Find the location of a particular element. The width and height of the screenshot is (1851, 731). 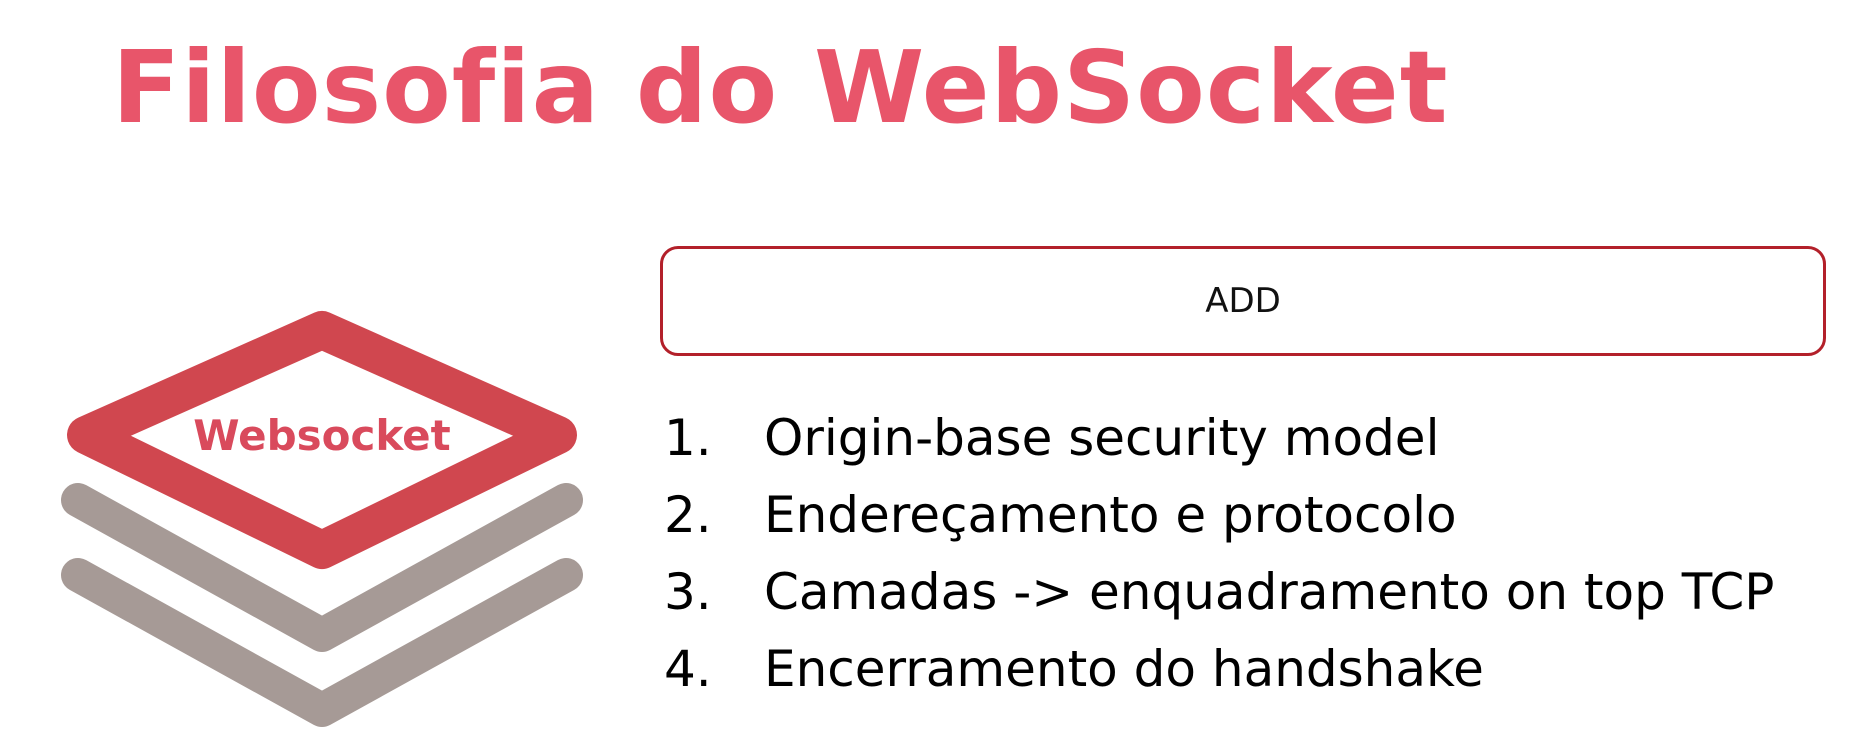

list-item: 1. Origin-base security model is located at coordinates (1219, 438).